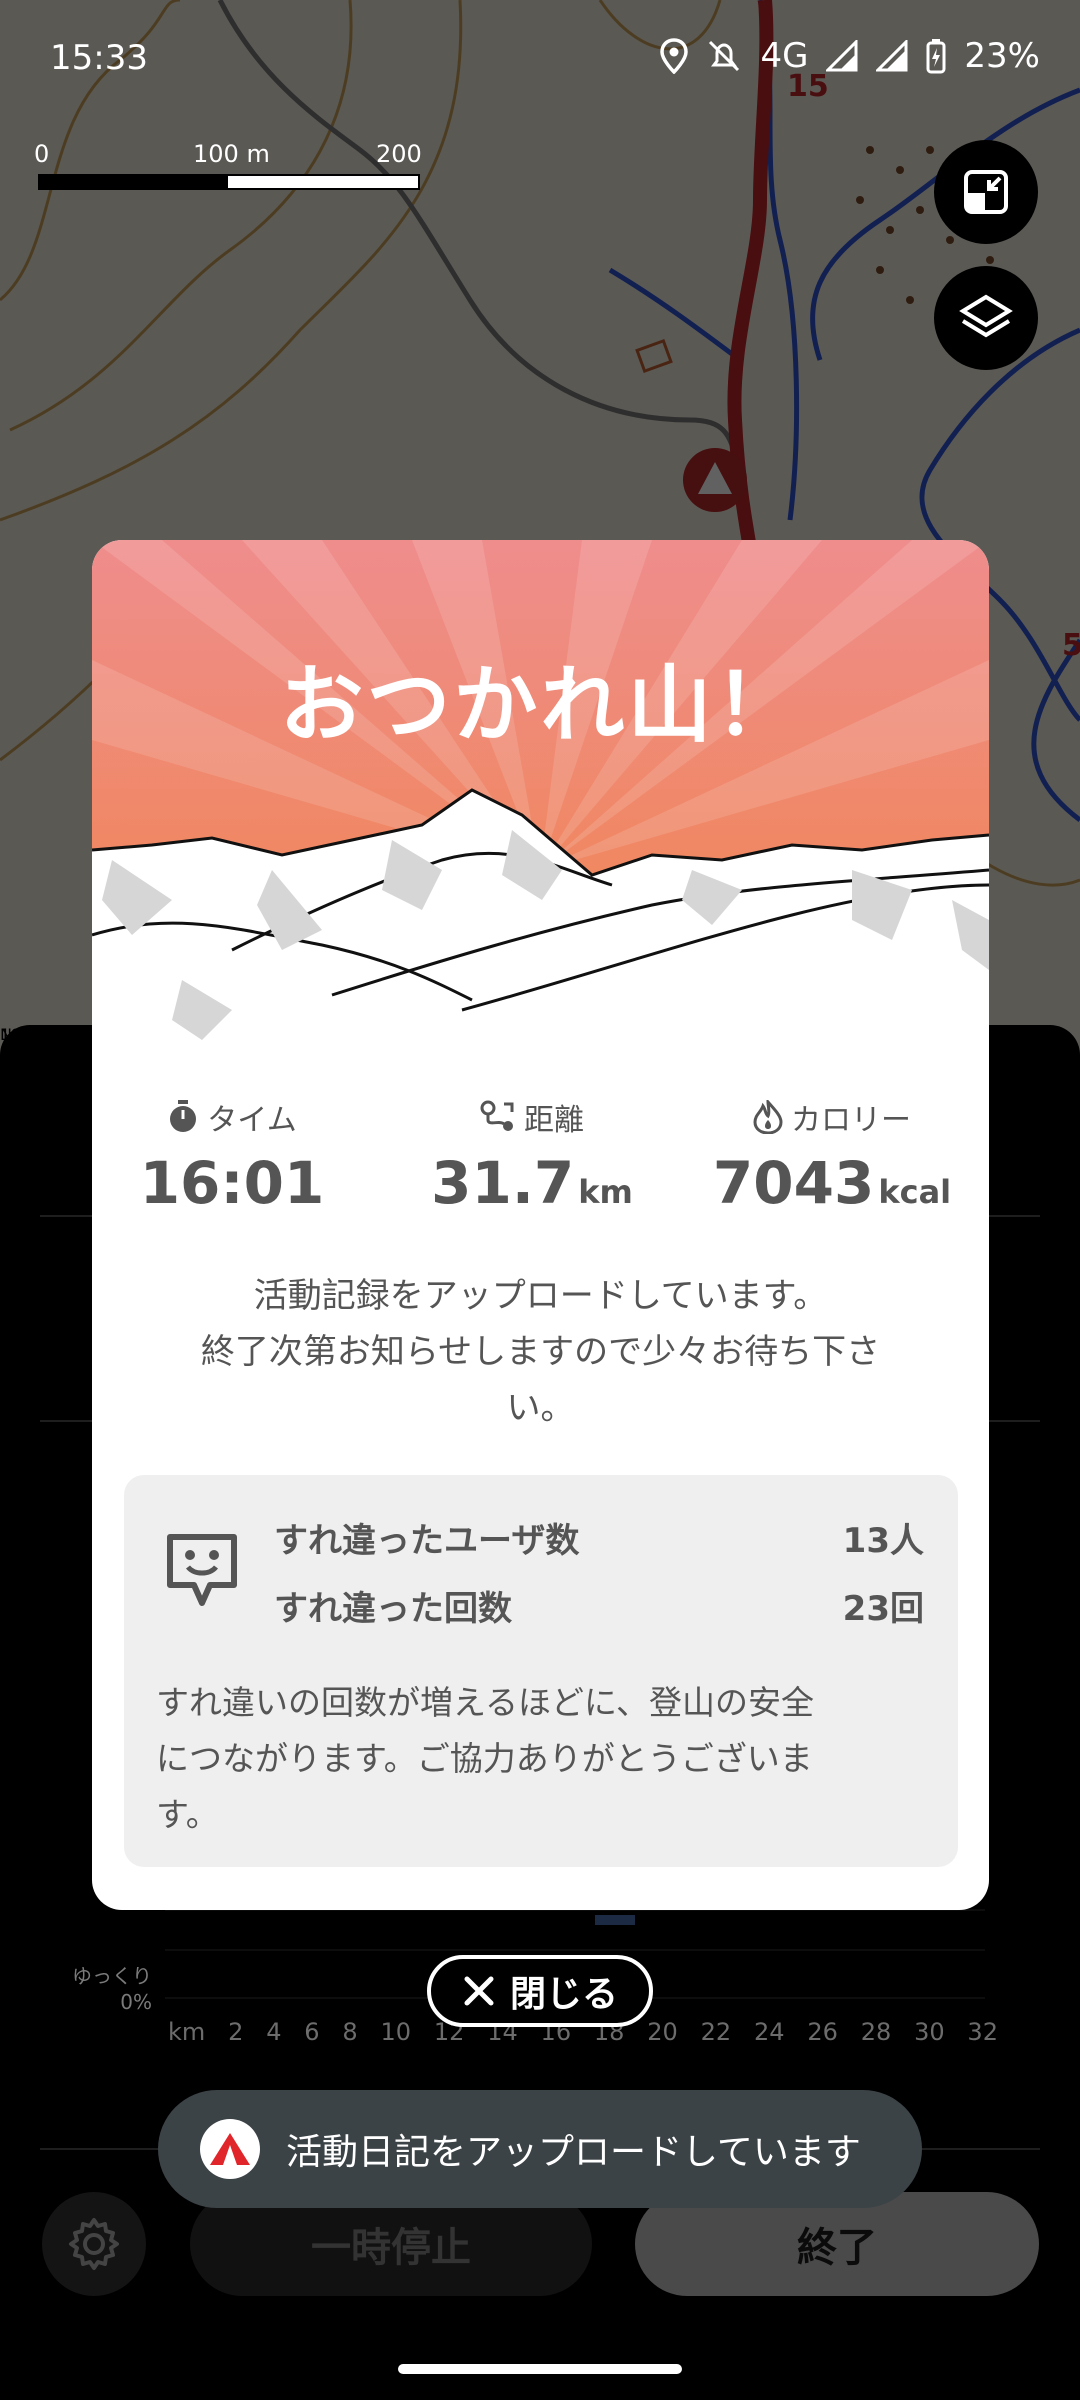 The image size is (1080, 2400). Describe the element at coordinates (768, 1117) in the screenshot. I see `flame-icon` at that location.